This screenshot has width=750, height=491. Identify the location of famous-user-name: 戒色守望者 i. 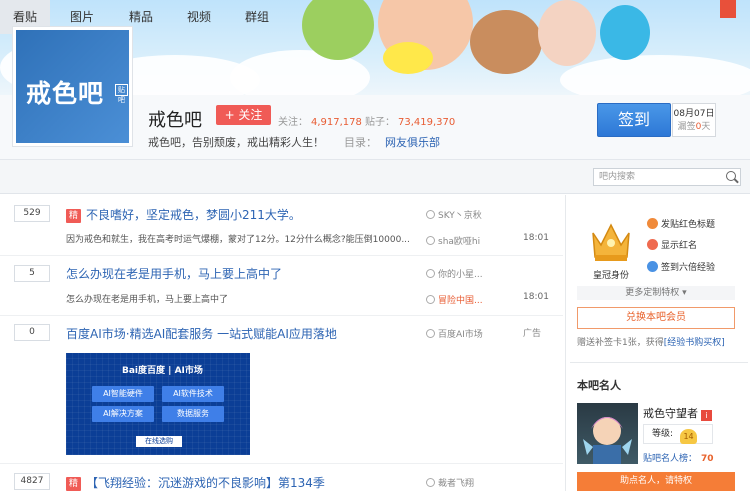
(677, 413).